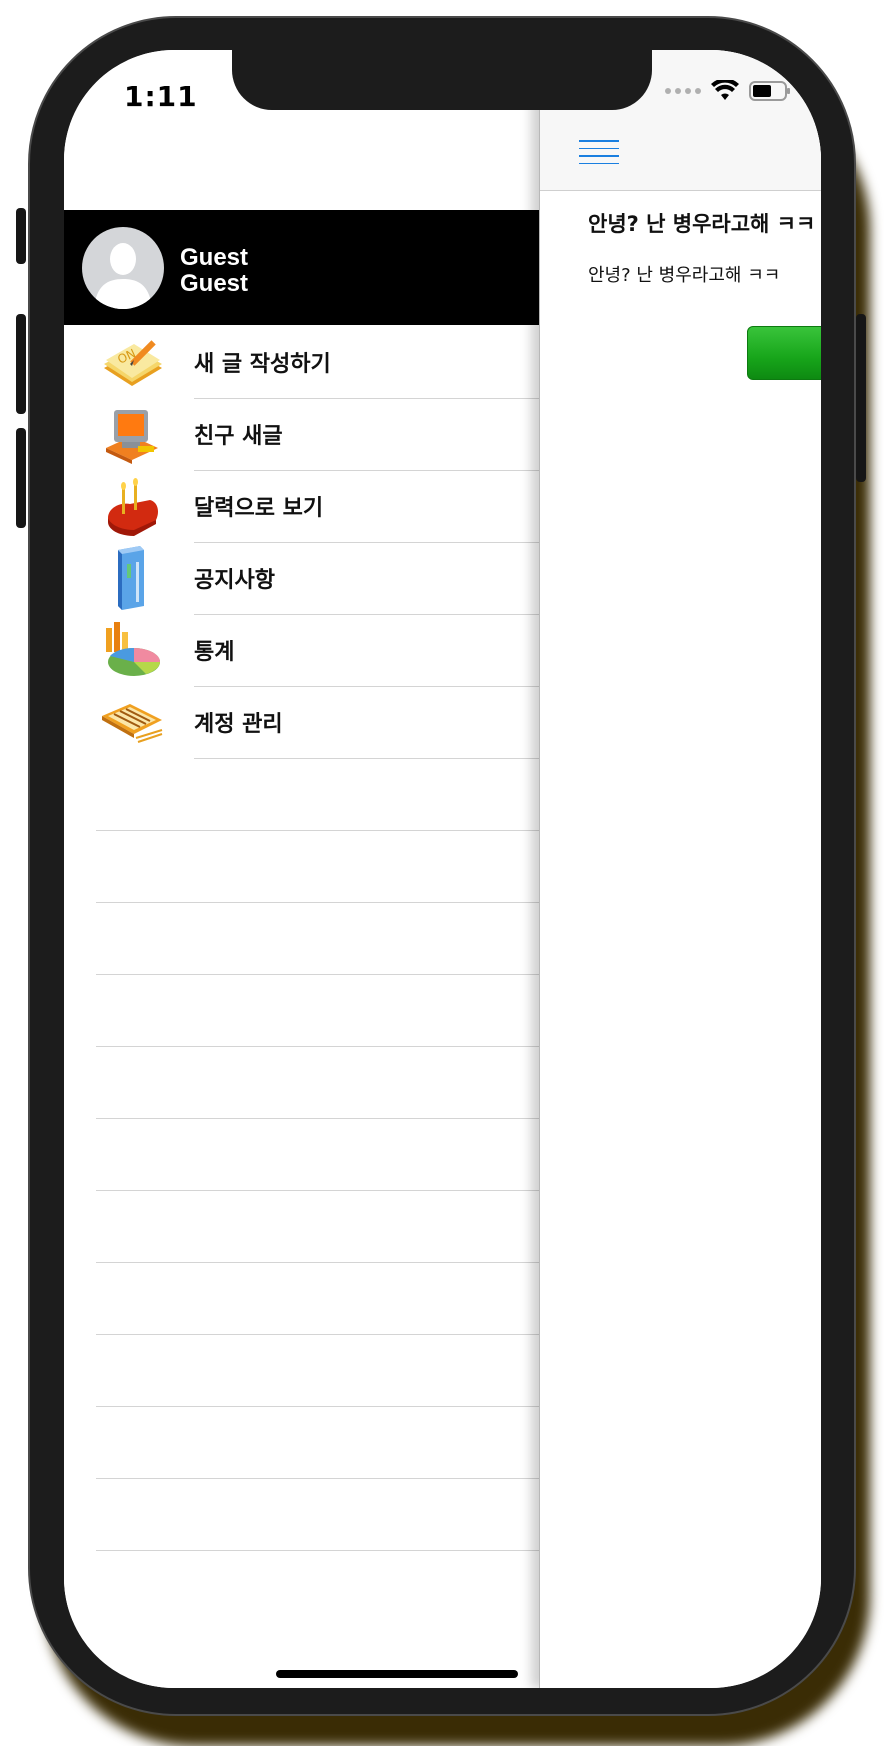 This screenshot has width=884, height=1746. Describe the element at coordinates (301, 267) in the screenshot. I see `profile-header: Guest Guest` at that location.